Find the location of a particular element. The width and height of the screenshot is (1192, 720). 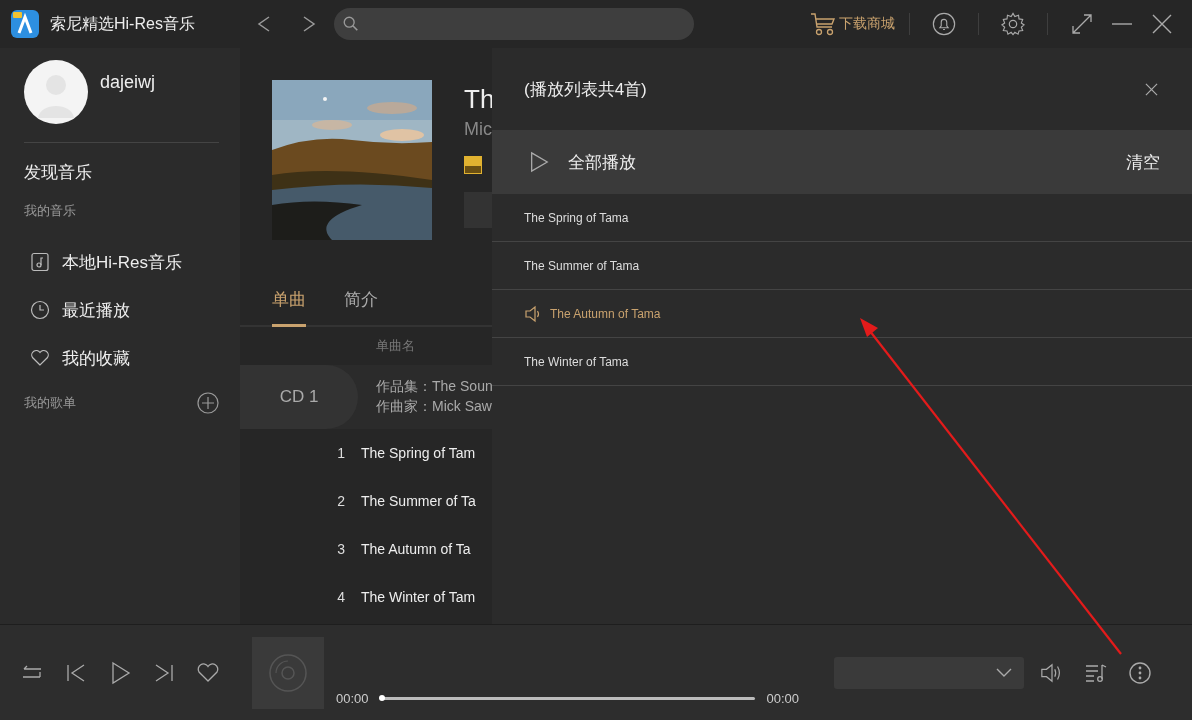

disc-icon is located at coordinates (288, 672).